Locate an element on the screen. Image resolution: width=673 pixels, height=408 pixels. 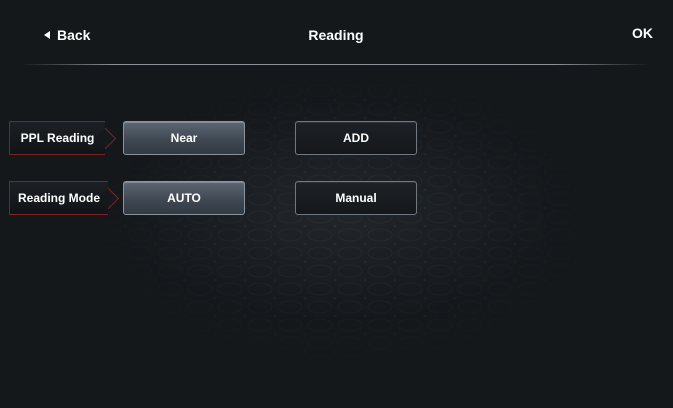
auto-button: AUTO is located at coordinates (184, 198).